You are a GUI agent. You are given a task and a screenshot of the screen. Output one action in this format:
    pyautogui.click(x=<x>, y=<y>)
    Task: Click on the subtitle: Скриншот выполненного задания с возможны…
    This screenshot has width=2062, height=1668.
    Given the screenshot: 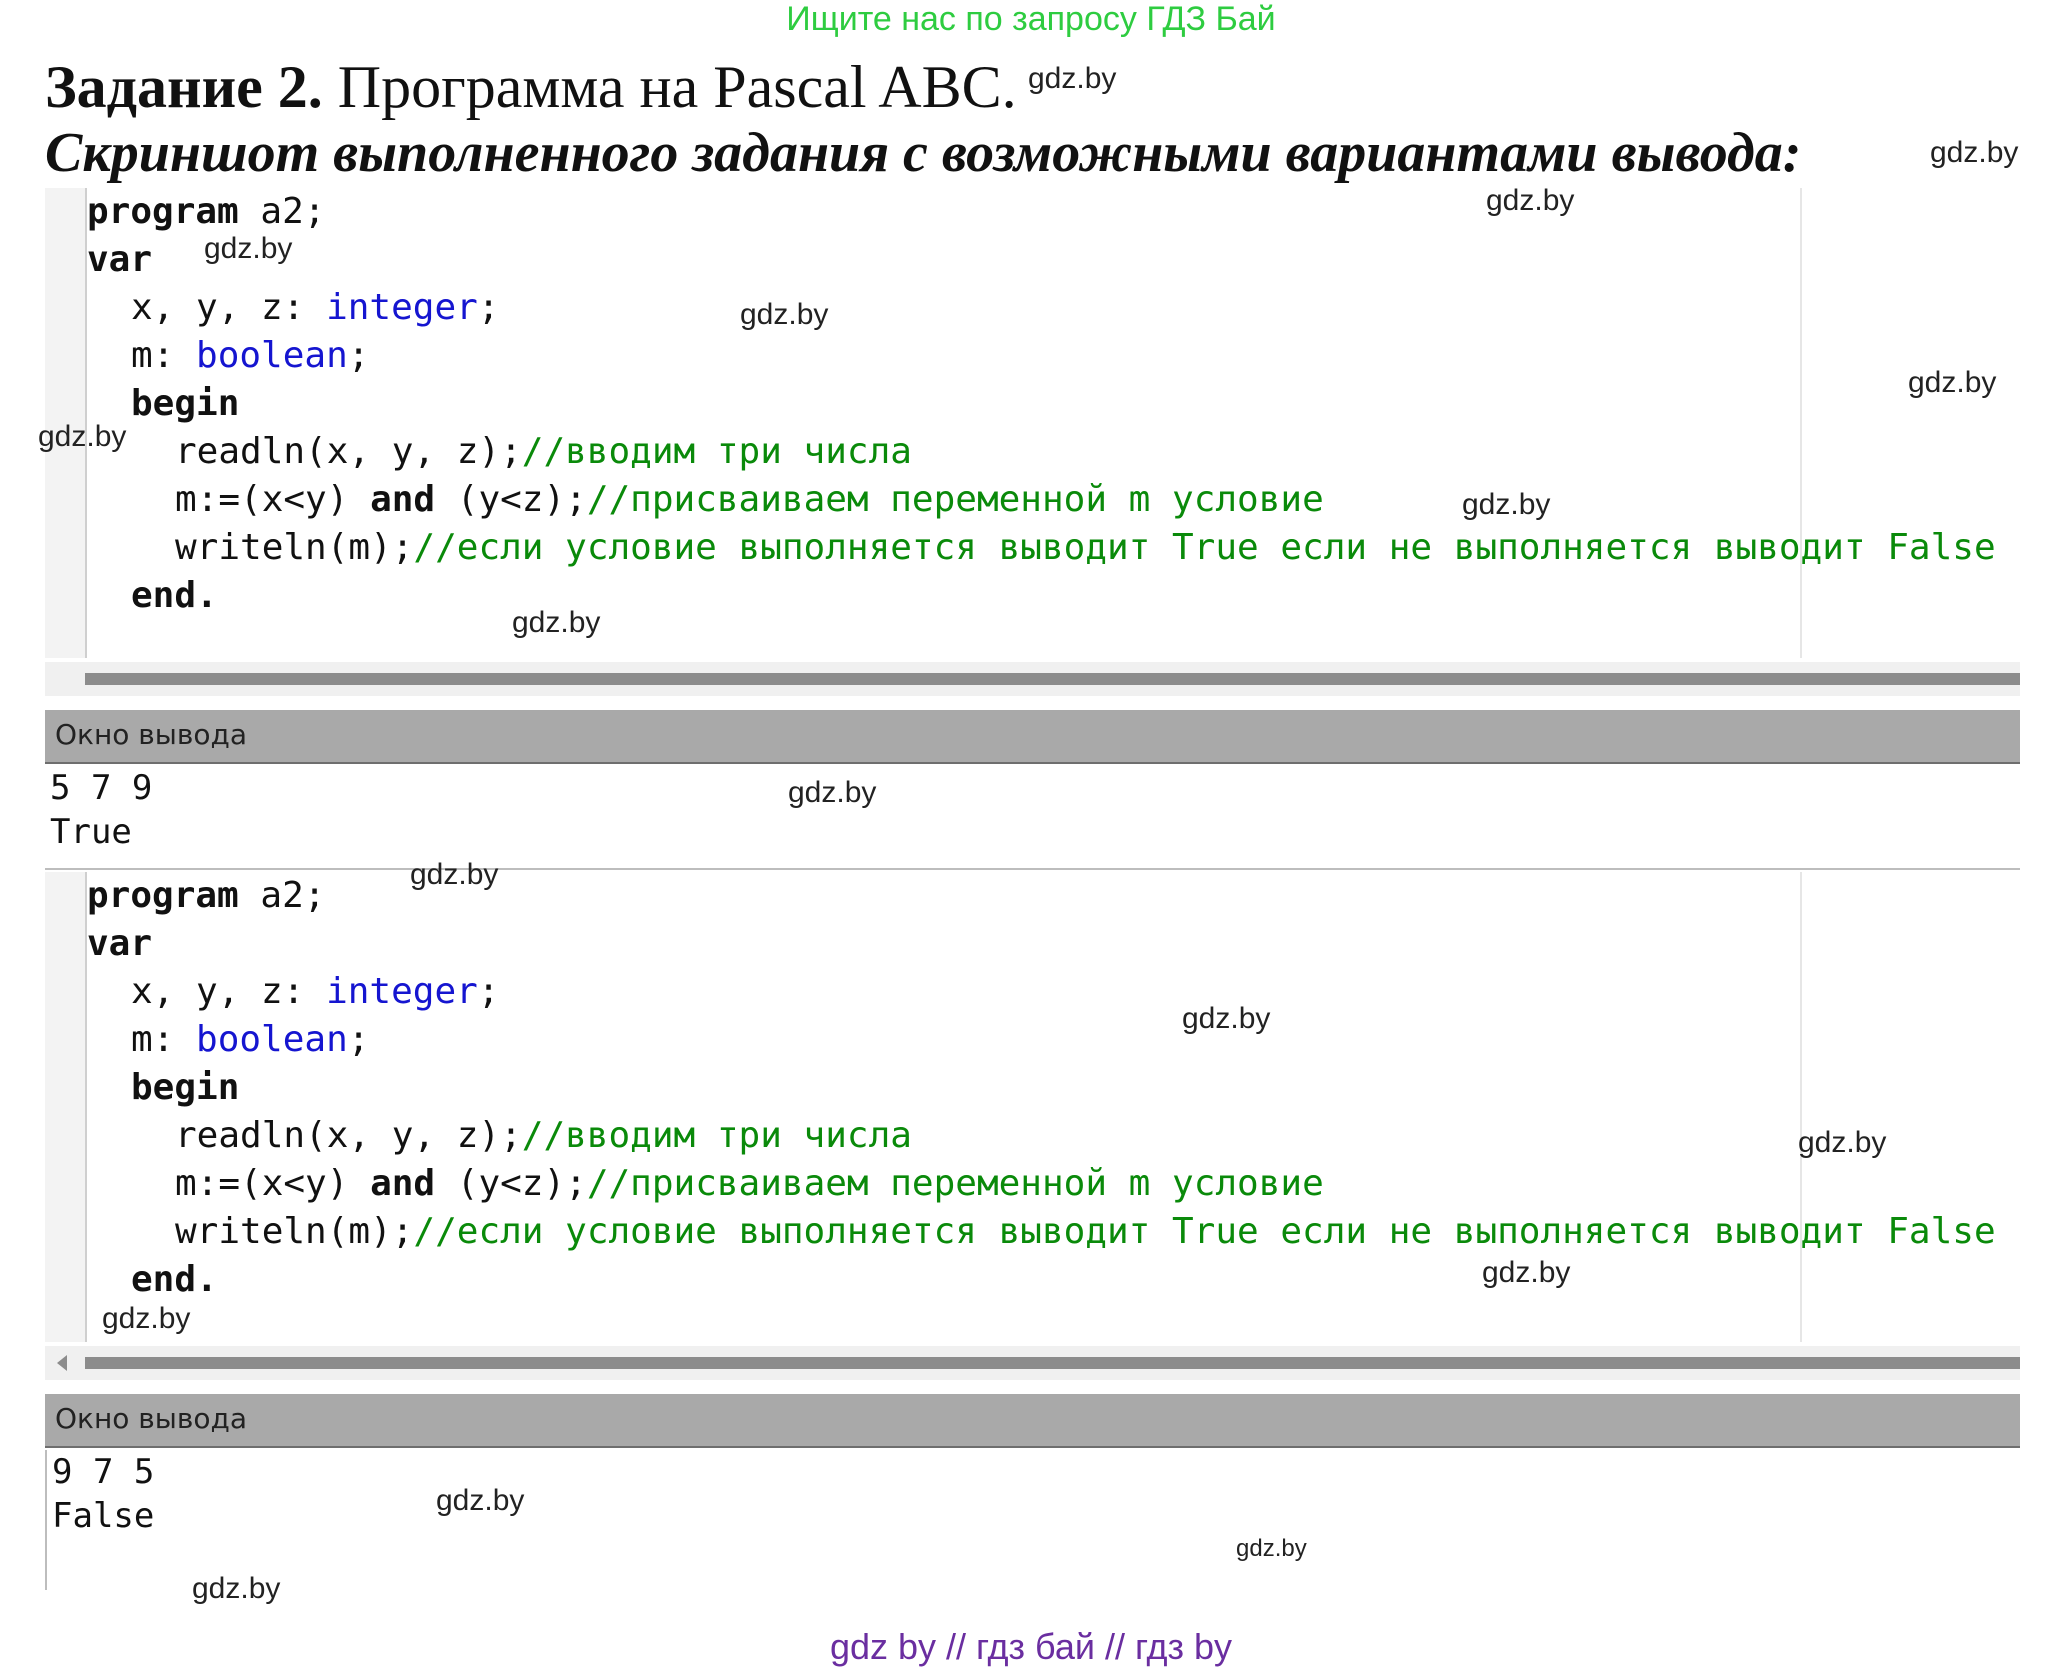 What is the action you would take?
    pyautogui.click(x=923, y=153)
    